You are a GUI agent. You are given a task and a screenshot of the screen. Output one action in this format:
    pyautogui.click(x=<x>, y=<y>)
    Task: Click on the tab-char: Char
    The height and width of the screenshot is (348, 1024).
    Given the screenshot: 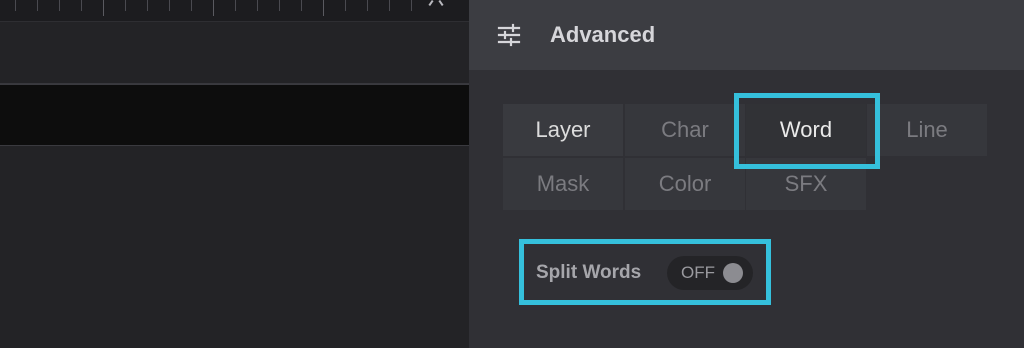 What is the action you would take?
    pyautogui.click(x=685, y=130)
    